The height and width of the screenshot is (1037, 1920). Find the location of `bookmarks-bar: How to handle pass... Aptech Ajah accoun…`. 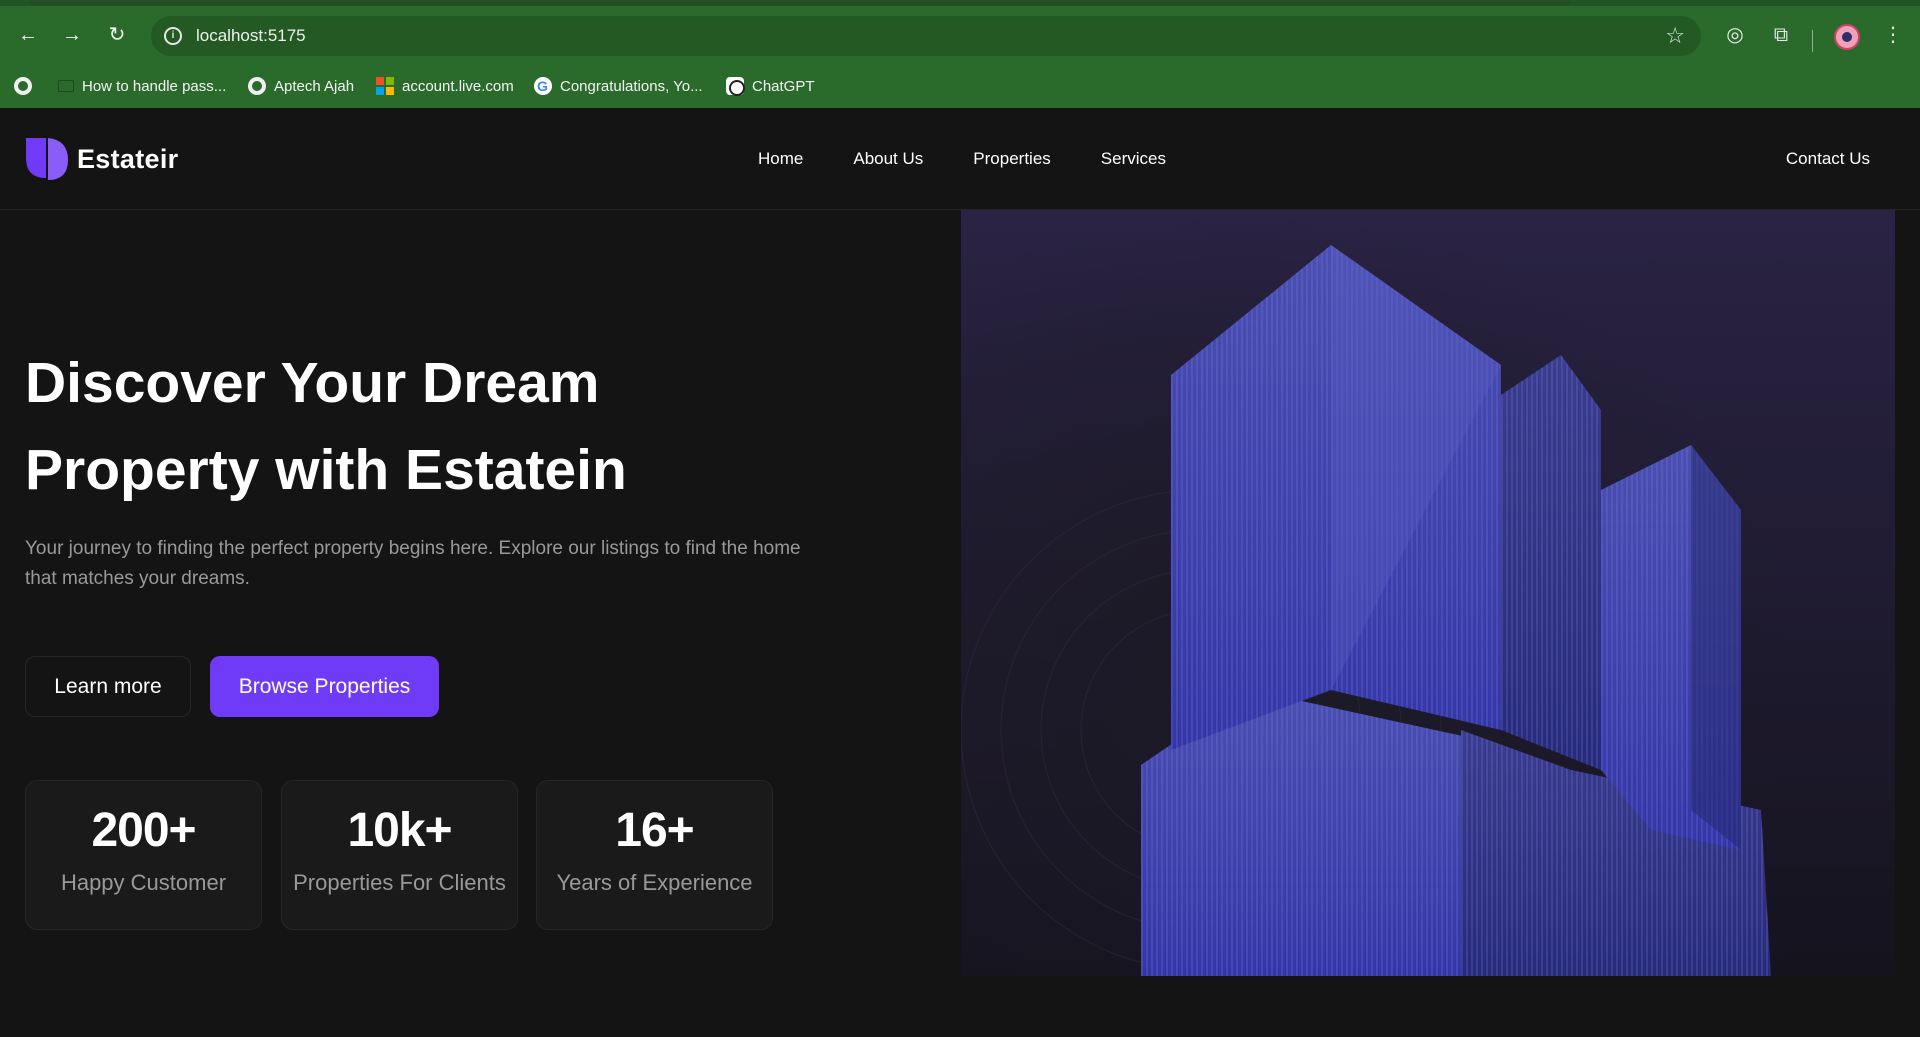

bookmarks-bar: How to handle pass... Aptech Ajah accoun… is located at coordinates (960, 86).